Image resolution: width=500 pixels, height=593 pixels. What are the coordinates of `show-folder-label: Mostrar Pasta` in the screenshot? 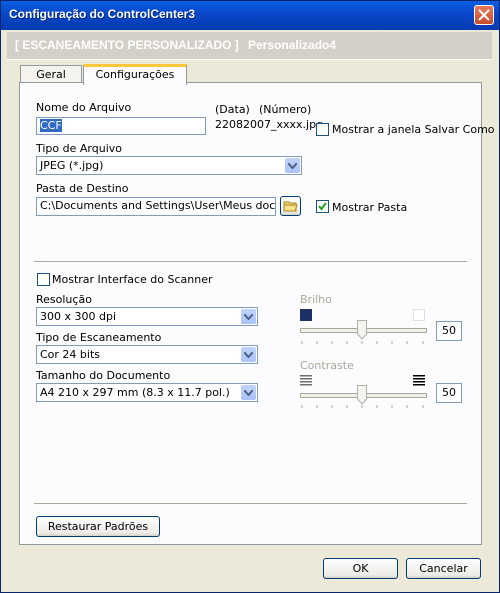 It's located at (370, 207).